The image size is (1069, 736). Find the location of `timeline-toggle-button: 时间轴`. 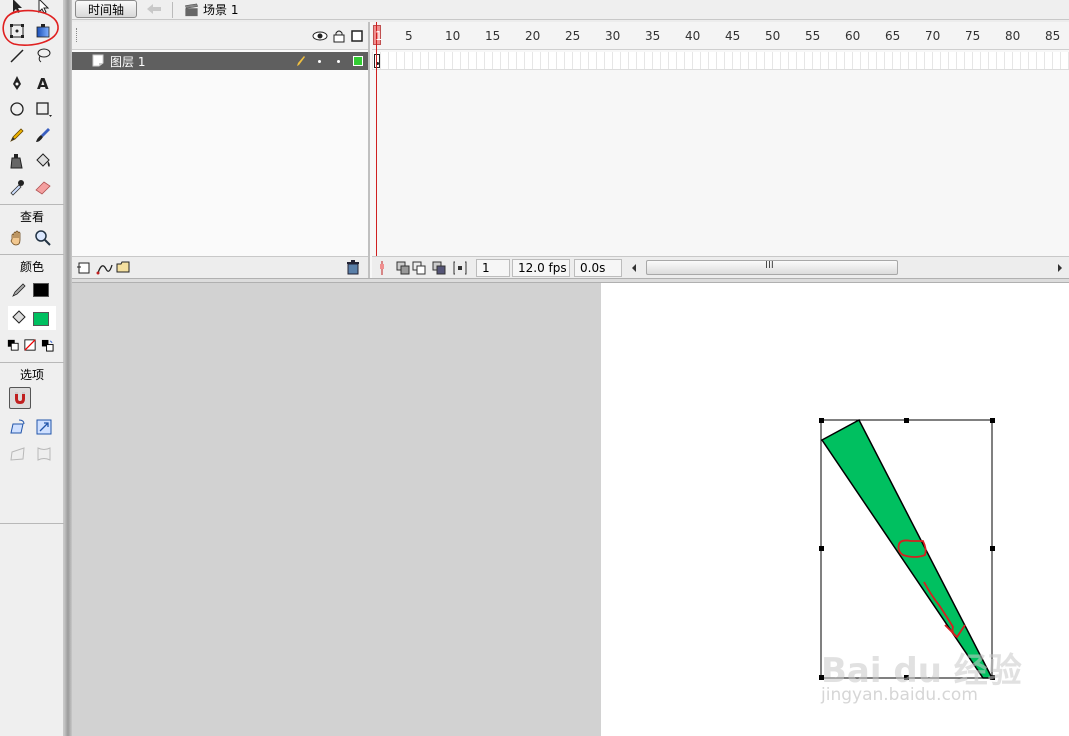

timeline-toggle-button: 时间轴 is located at coordinates (106, 9).